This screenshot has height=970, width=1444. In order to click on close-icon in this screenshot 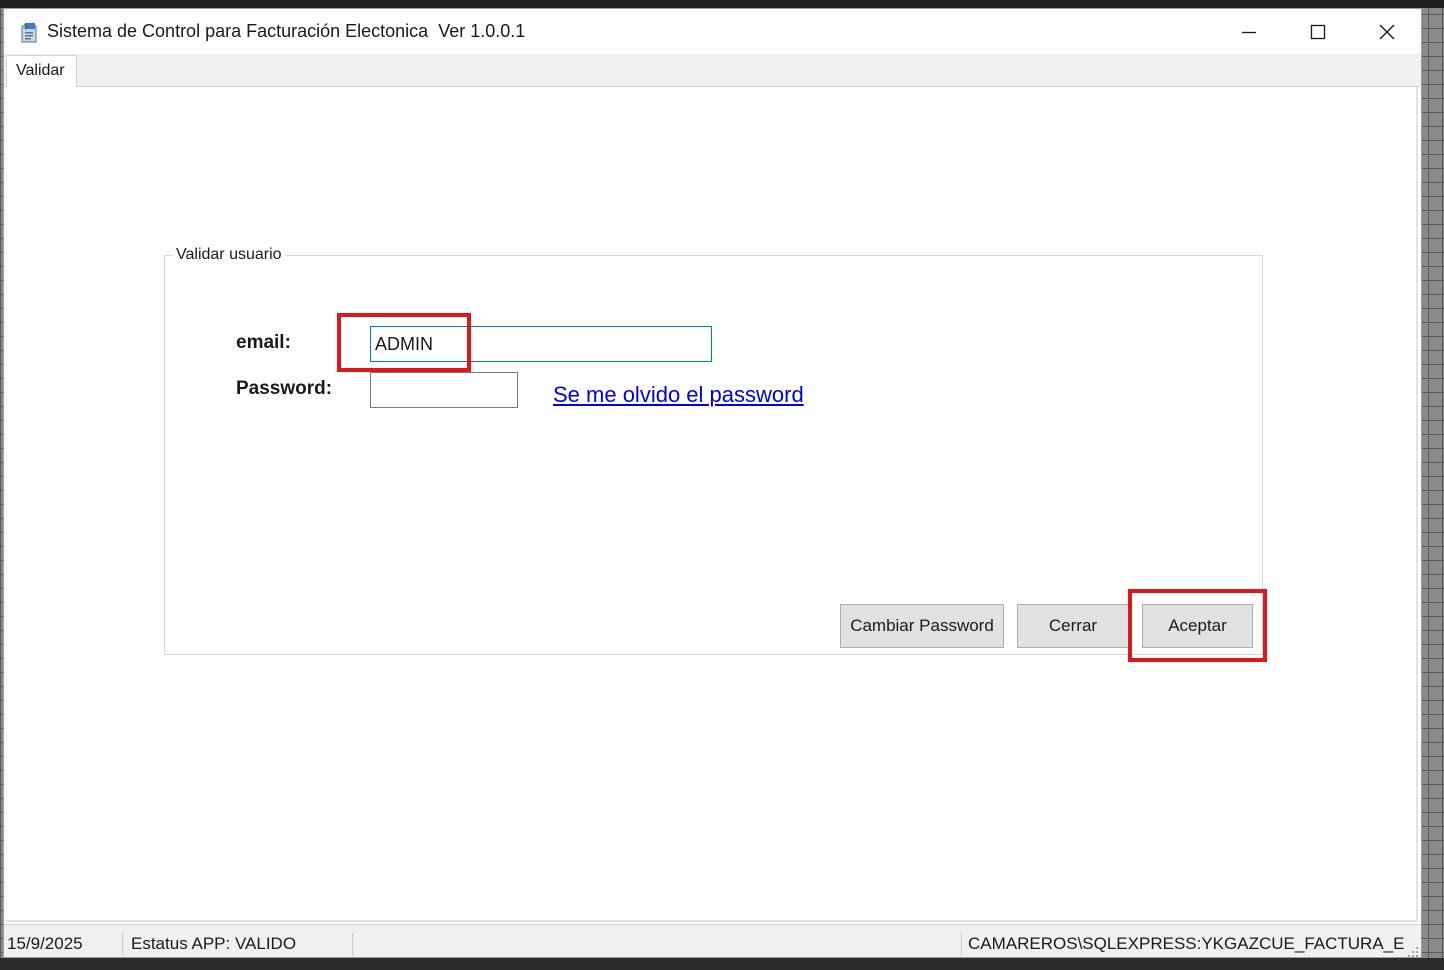, I will do `click(1386, 31)`.